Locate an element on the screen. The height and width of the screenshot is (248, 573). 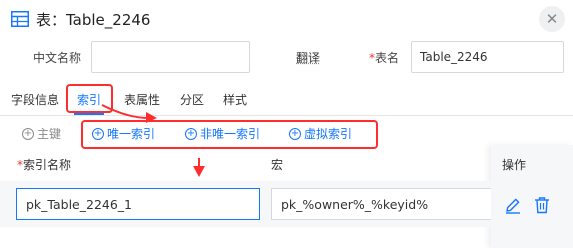
highlight-box-toolbar is located at coordinates (229, 134).